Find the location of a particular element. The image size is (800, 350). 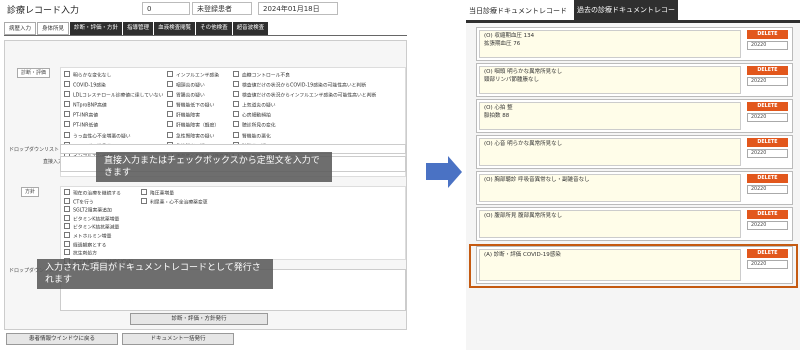

checkbox-item: 降圧薬増量 is located at coordinates (174, 193).